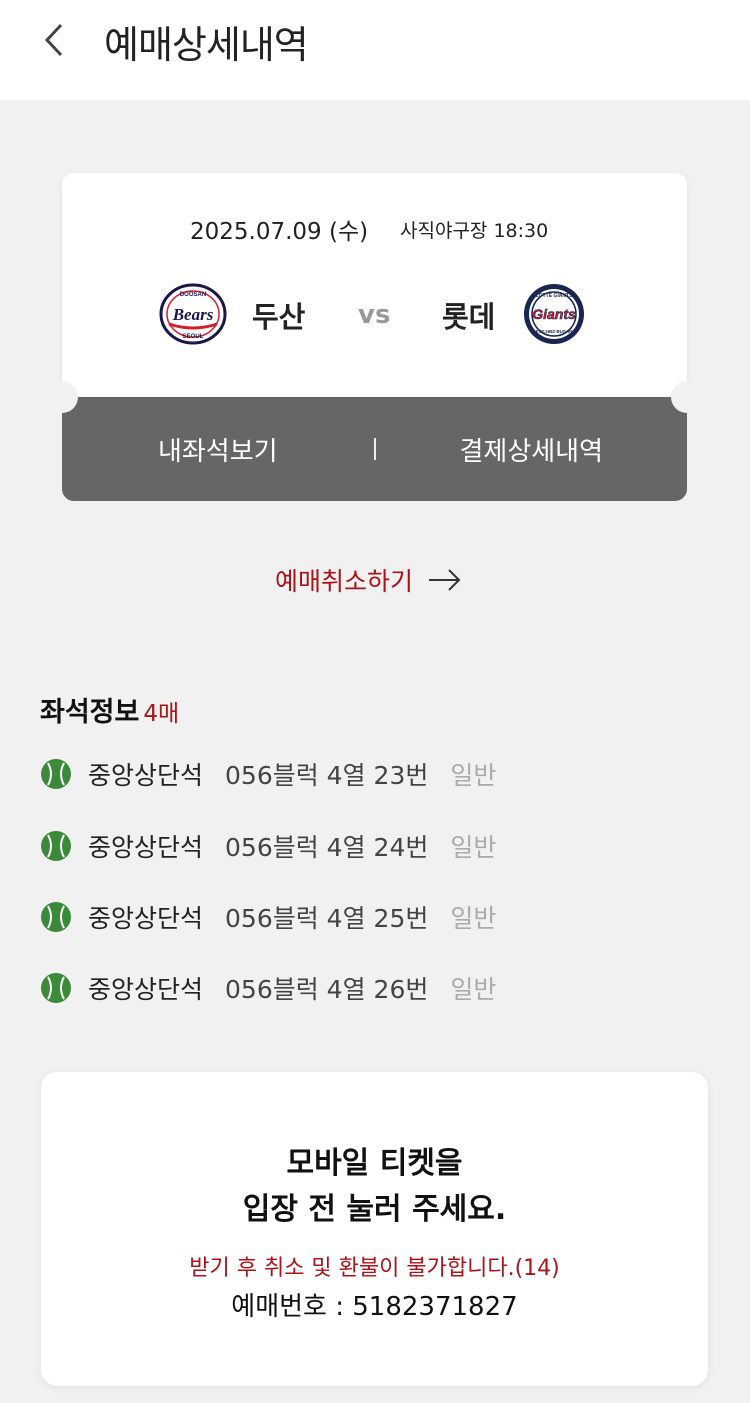 Image resolution: width=750 pixels, height=1403 pixels. What do you see at coordinates (532, 449) in the screenshot?
I see `payment-detail-button: 결제상세내역` at bounding box center [532, 449].